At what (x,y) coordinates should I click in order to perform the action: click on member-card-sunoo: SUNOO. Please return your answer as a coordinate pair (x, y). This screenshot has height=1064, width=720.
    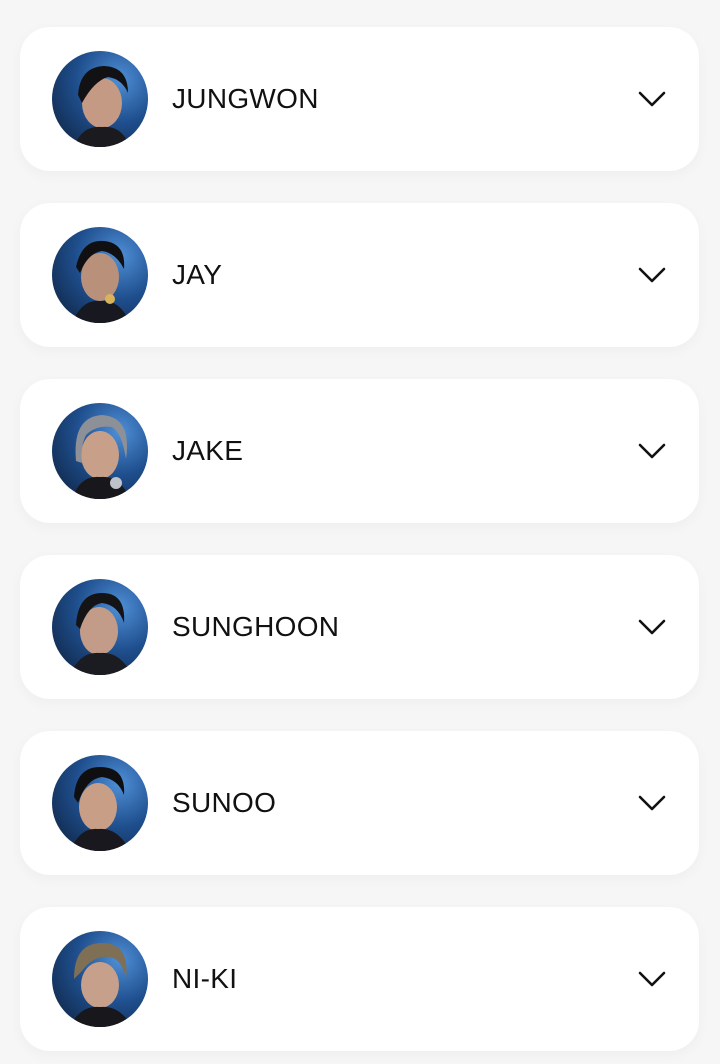
    Looking at the image, I should click on (359, 803).